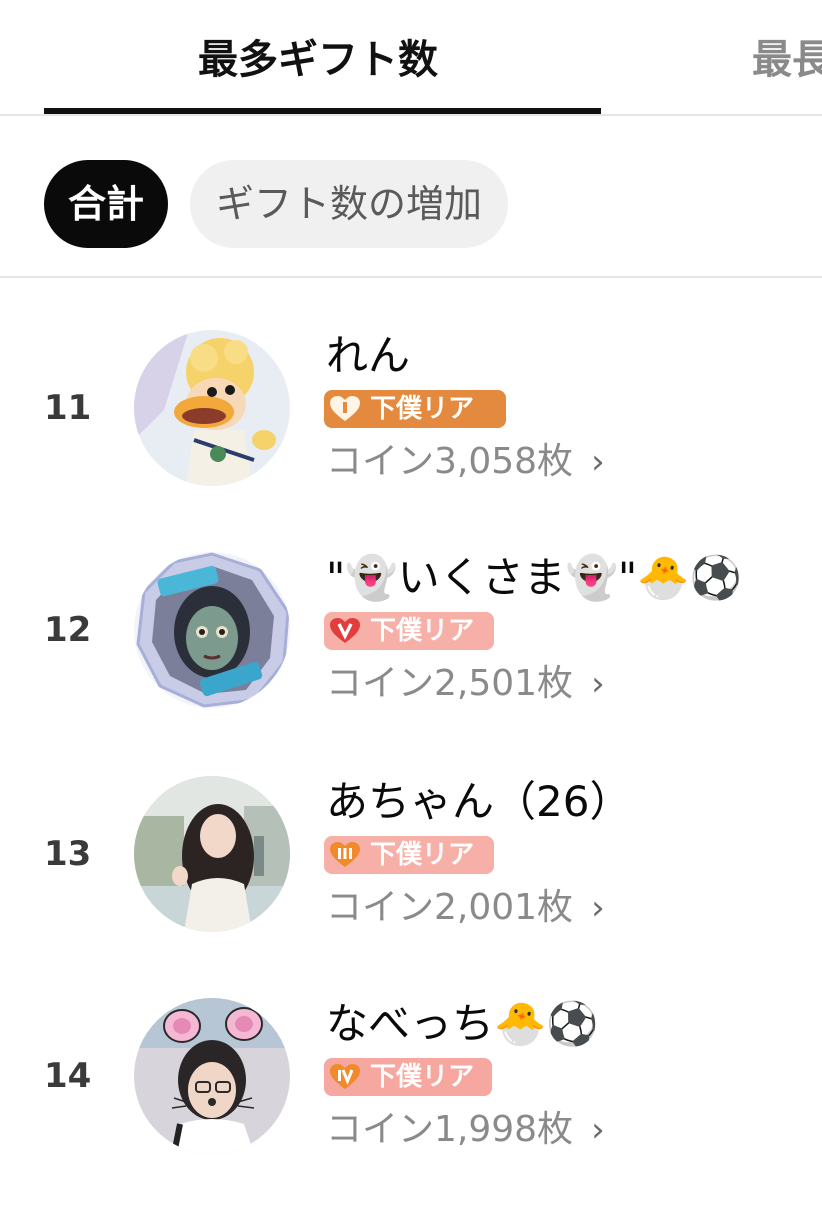 This screenshot has width=822, height=1222. I want to click on tab-most-gifts: 最多ギフト数, so click(318, 60).